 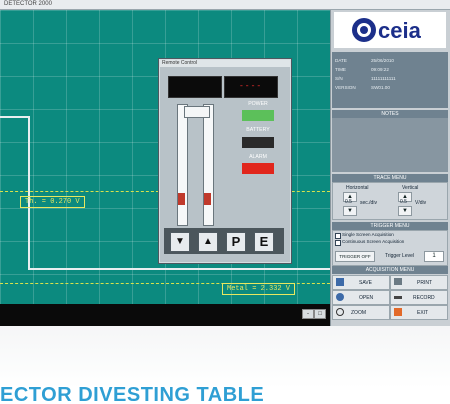 What do you see at coordinates (357, 188) in the screenshot?
I see `horizontal-label: Horizontal` at bounding box center [357, 188].